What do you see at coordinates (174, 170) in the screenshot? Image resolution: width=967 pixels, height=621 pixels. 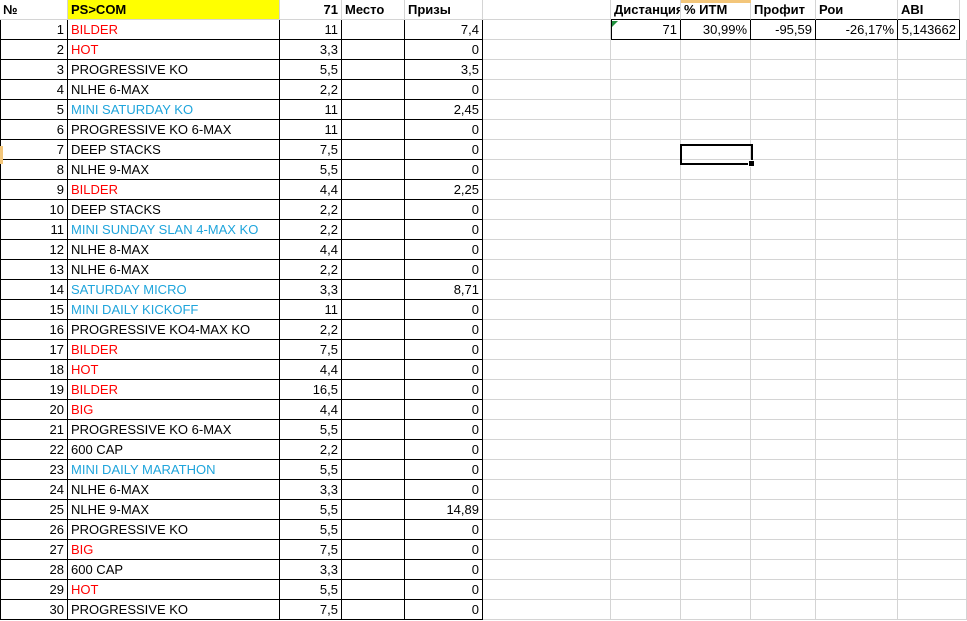 I see `tournament-name-cell: NLHE 9-MAX` at bounding box center [174, 170].